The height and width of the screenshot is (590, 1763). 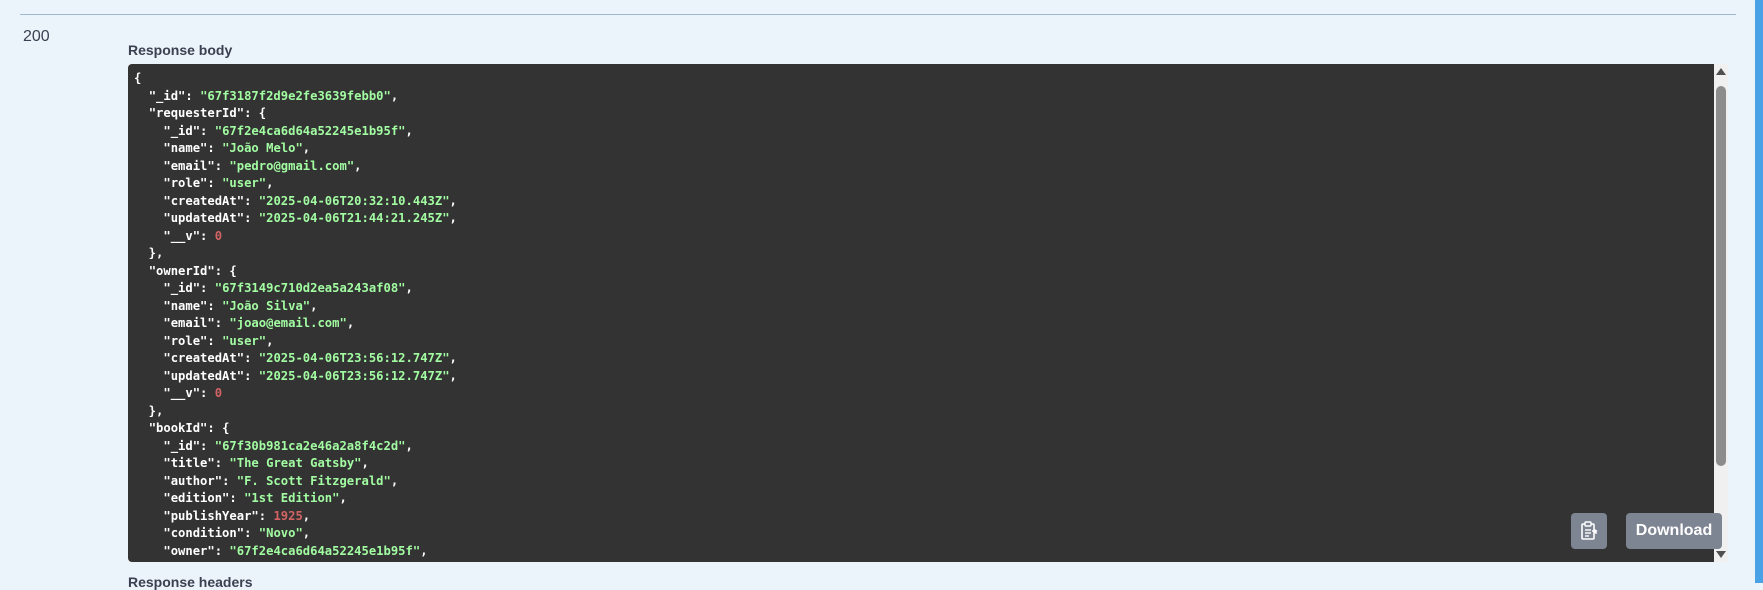 I want to click on json-line: "bookId": {, so click(x=923, y=429).